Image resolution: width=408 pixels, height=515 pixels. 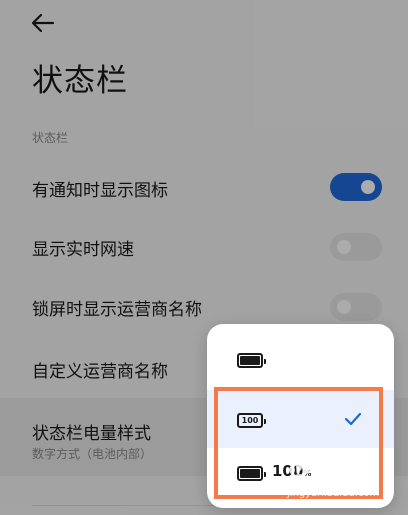 What do you see at coordinates (353, 419) in the screenshot?
I see `checkmark-icon` at bounding box center [353, 419].